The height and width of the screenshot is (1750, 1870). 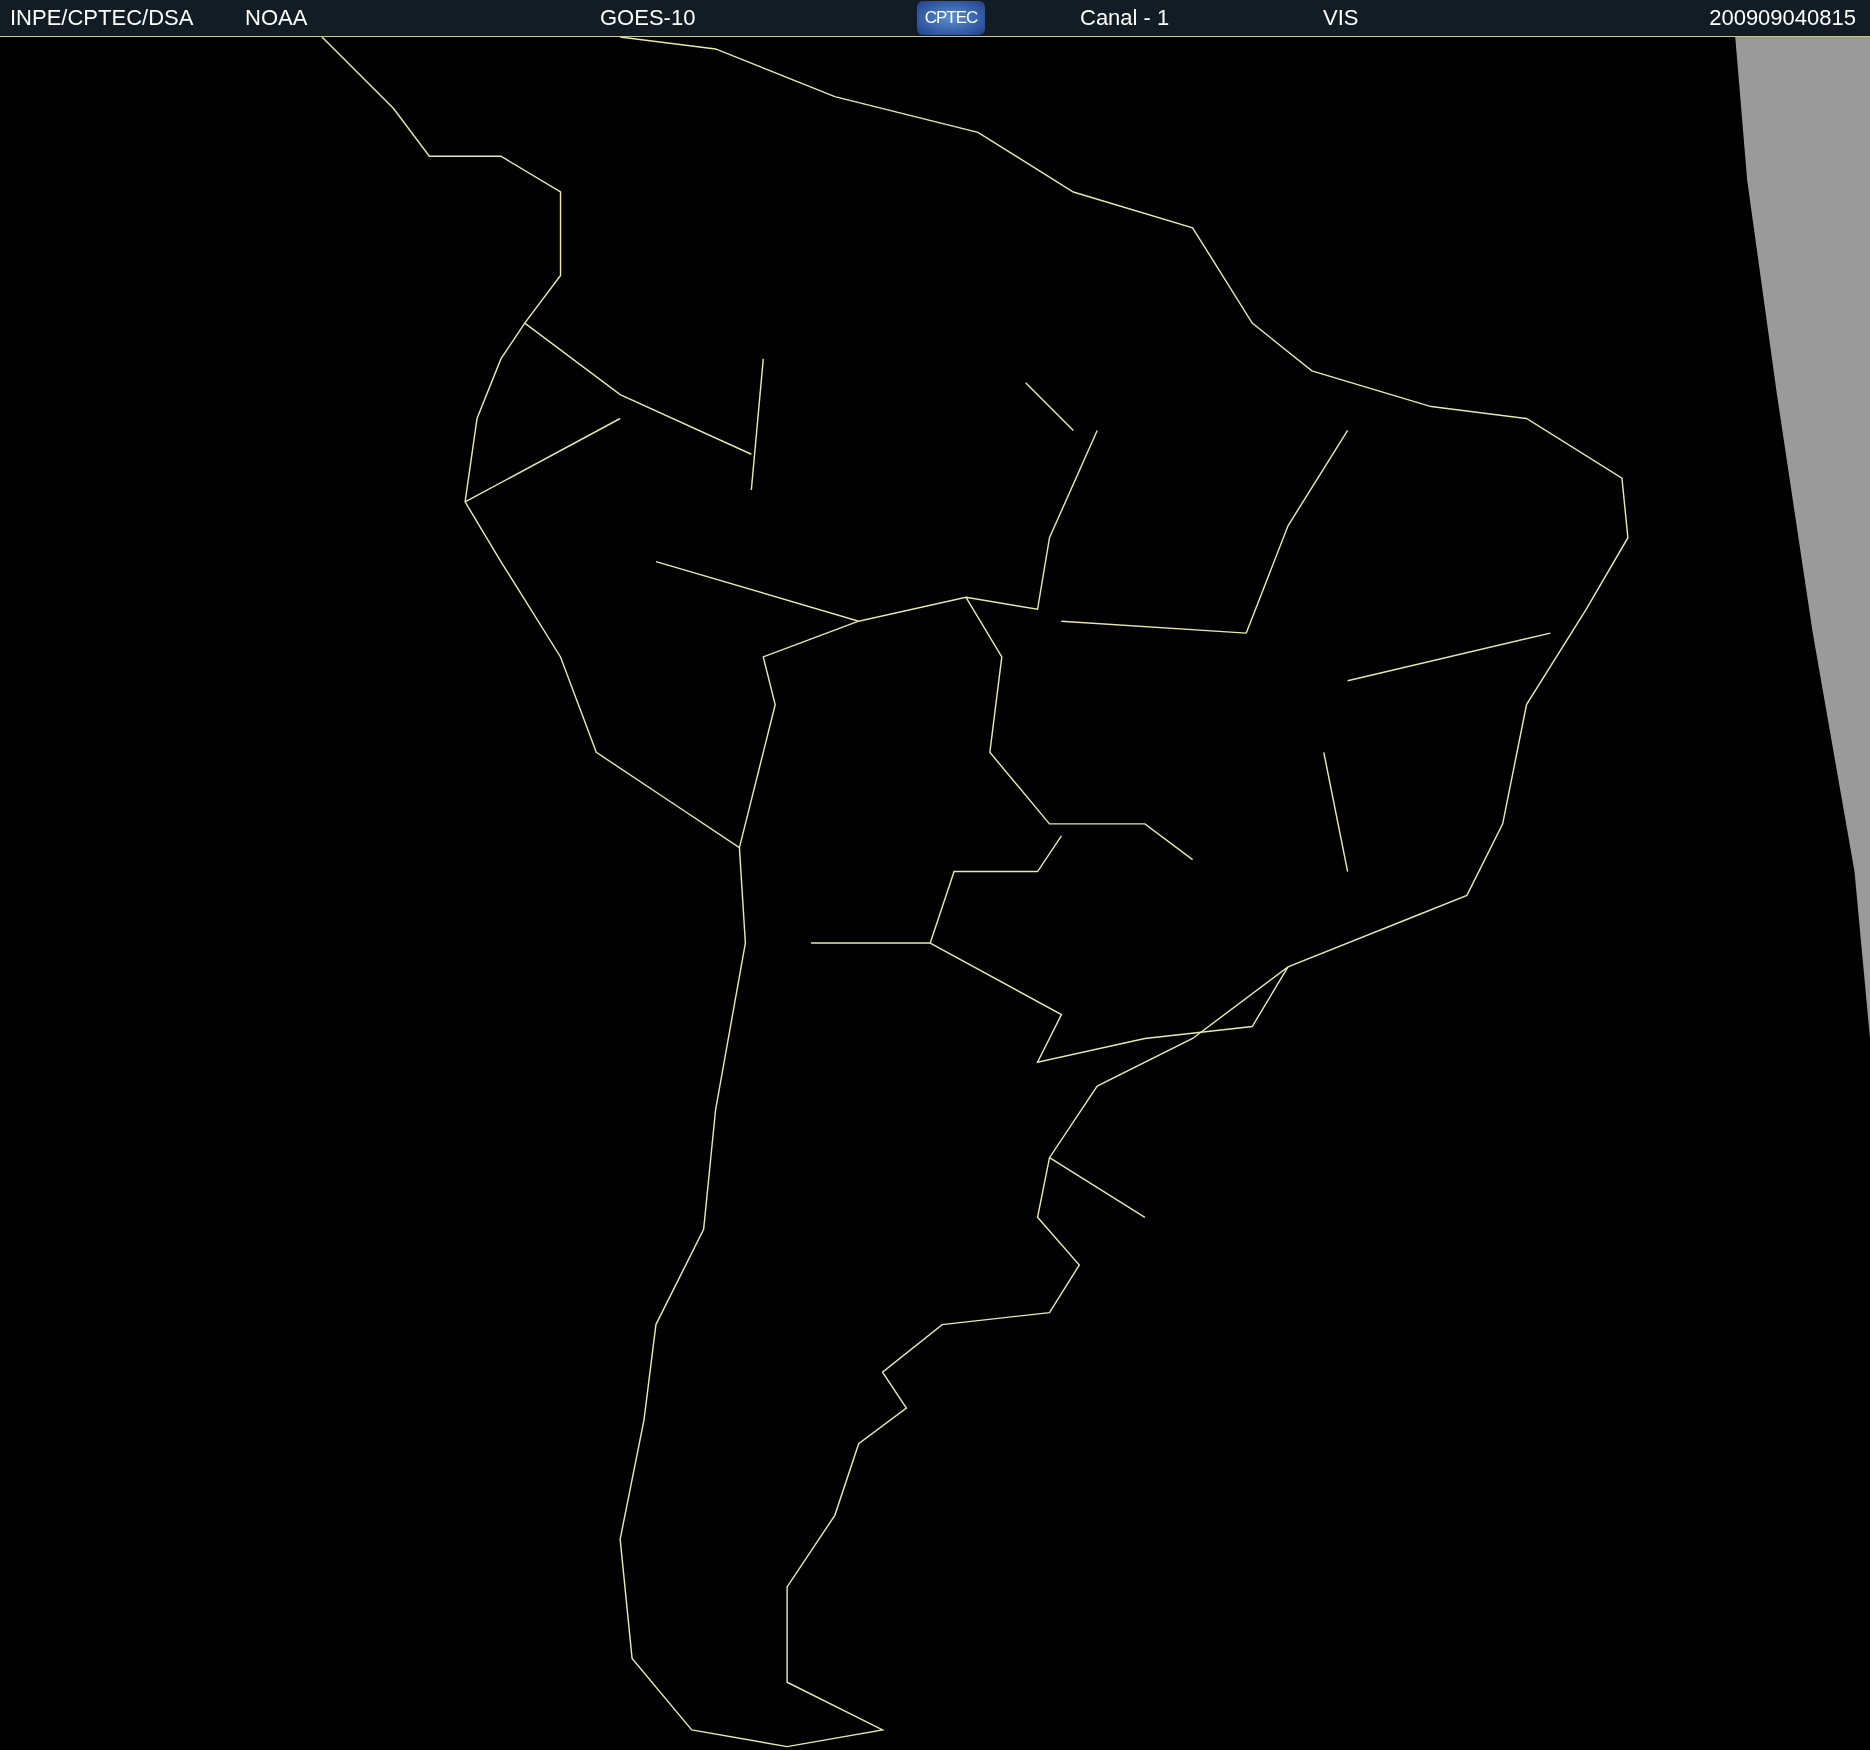 I want to click on agency-label: NOAA, so click(x=277, y=18).